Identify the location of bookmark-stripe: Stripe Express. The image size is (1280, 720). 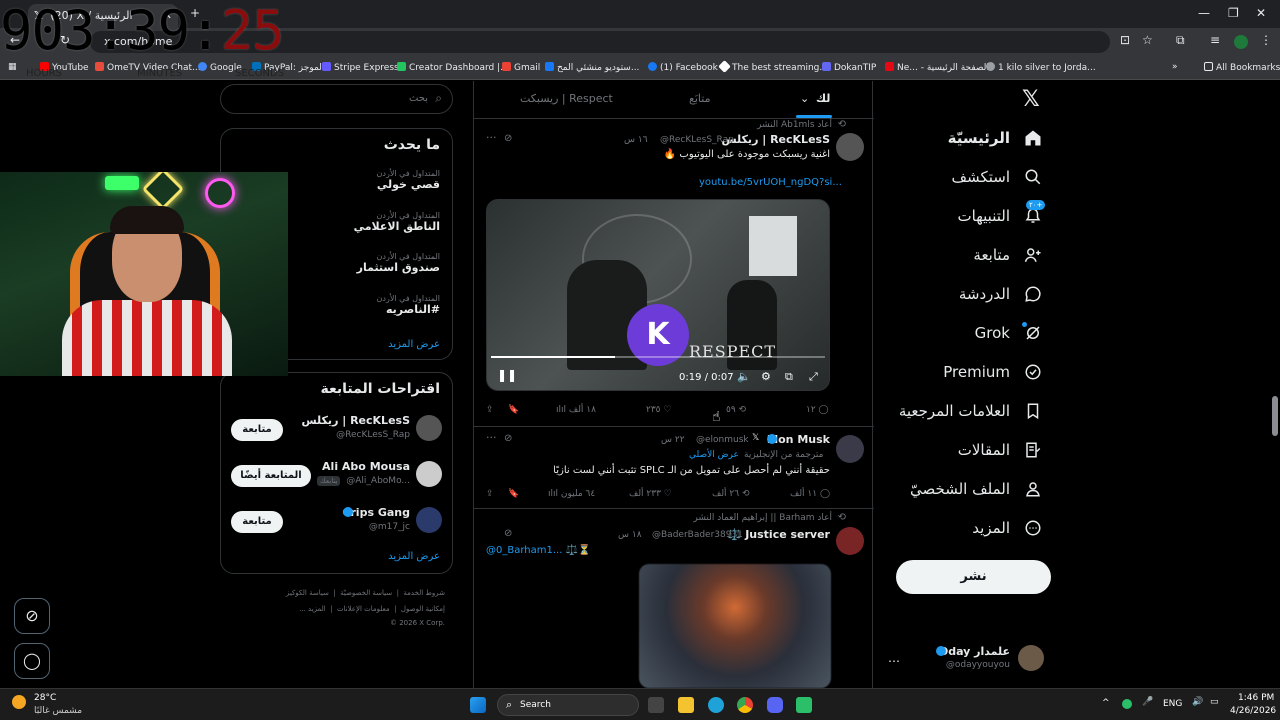
(360, 67).